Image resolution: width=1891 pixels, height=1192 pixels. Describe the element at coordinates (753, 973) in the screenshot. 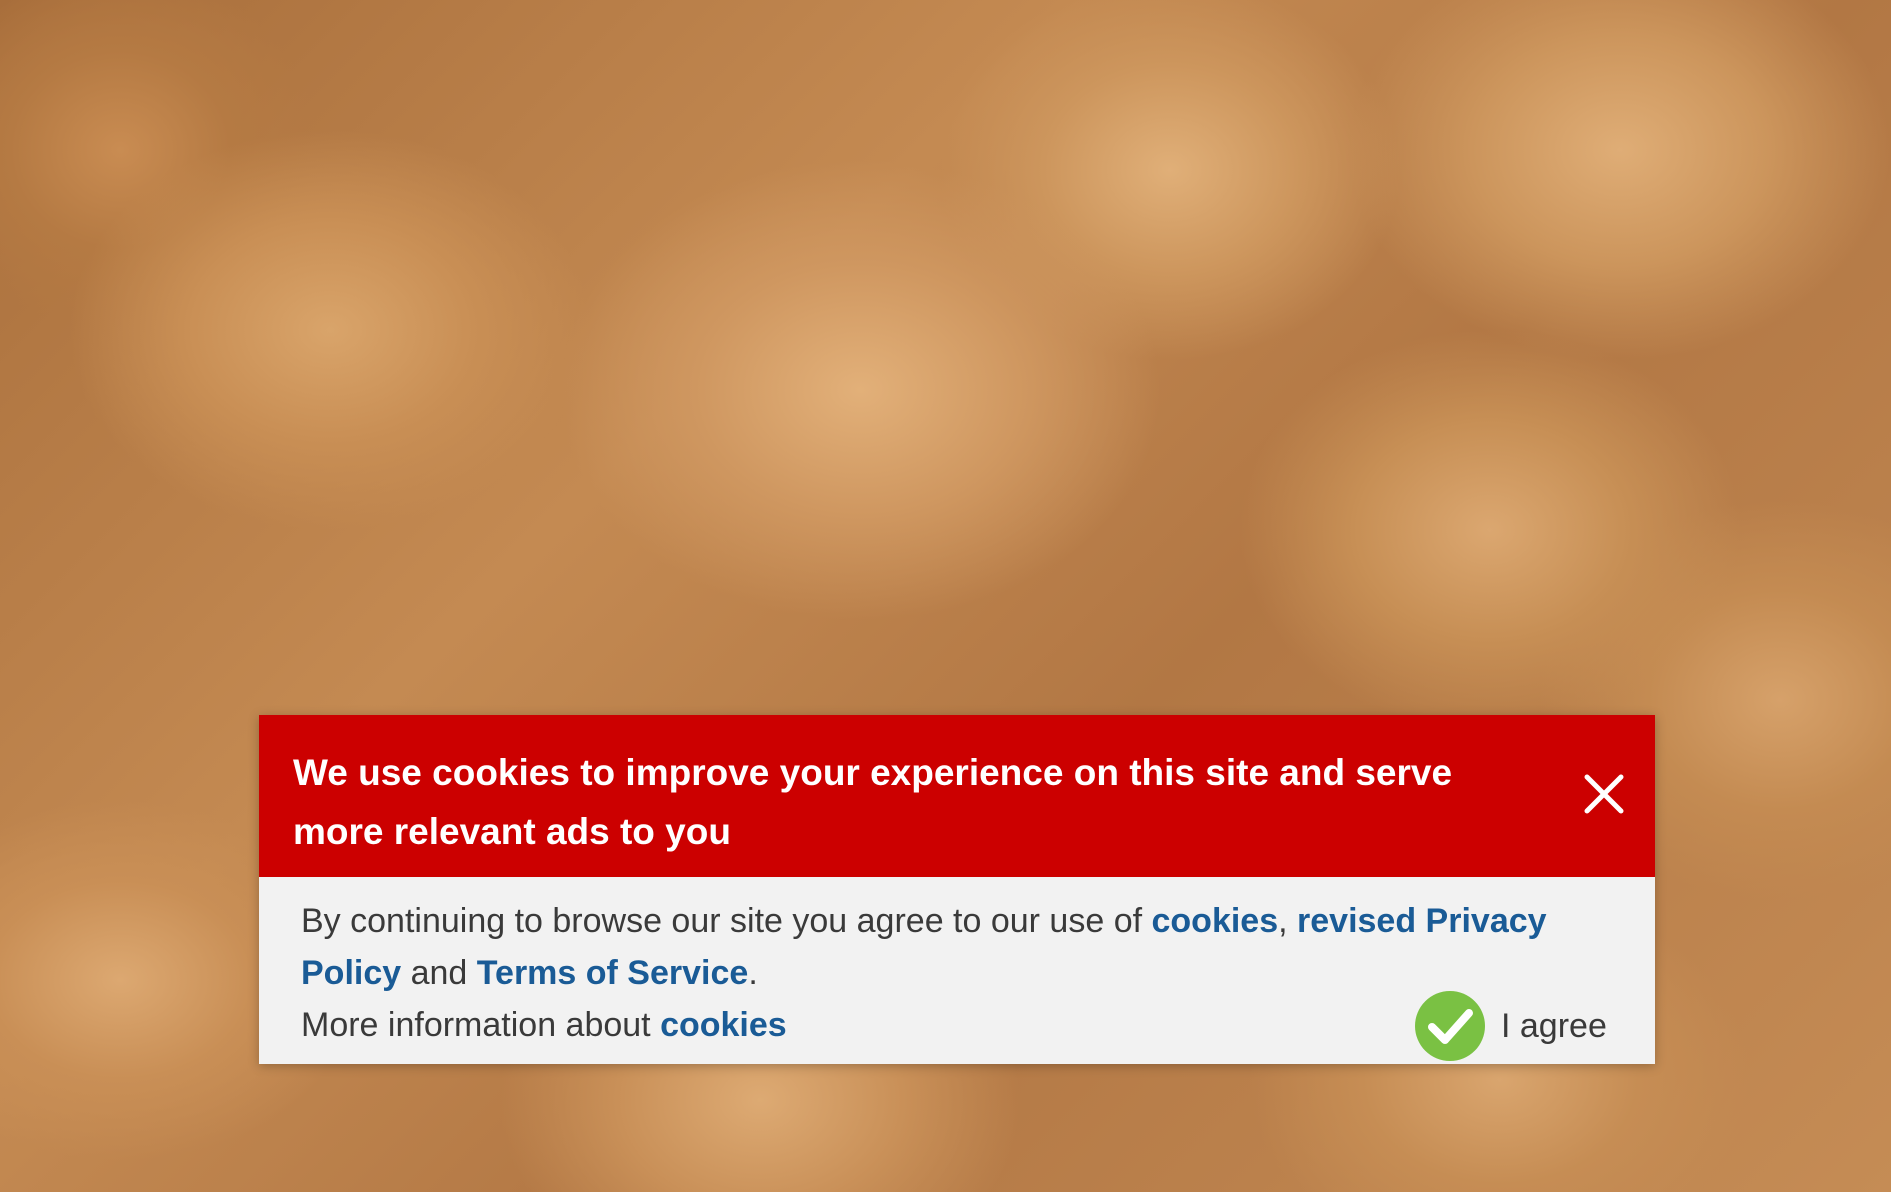

I see `message-period: .` at that location.